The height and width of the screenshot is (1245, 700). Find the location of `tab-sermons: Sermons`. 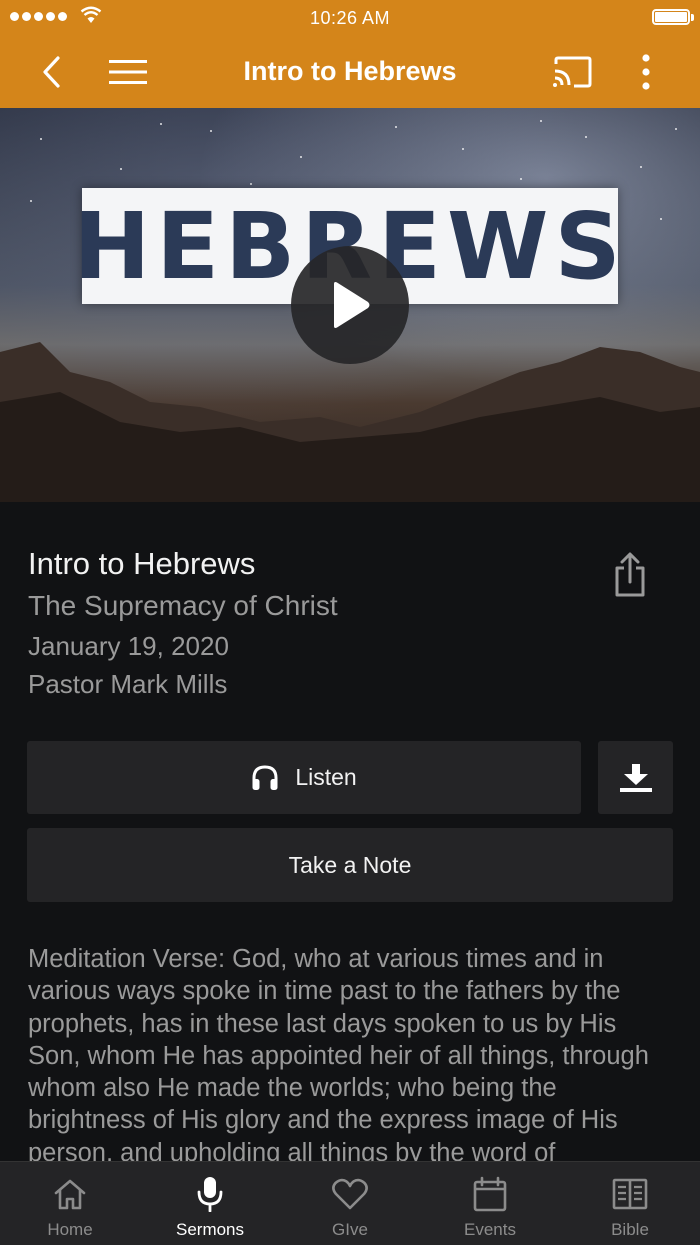

tab-sermons: Sermons is located at coordinates (210, 1203).